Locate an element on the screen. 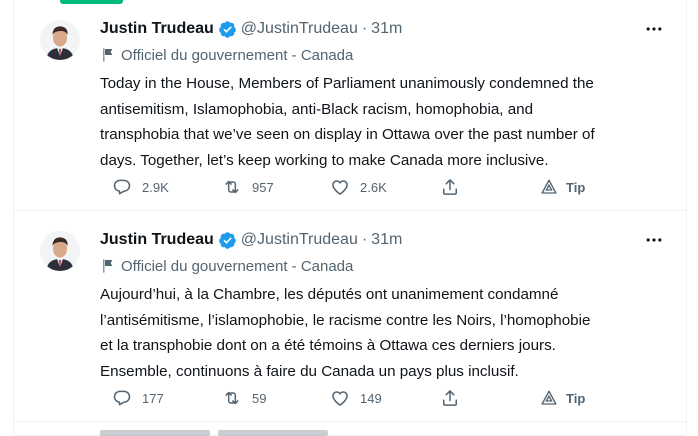  retweet-count: 957 is located at coordinates (263, 187).